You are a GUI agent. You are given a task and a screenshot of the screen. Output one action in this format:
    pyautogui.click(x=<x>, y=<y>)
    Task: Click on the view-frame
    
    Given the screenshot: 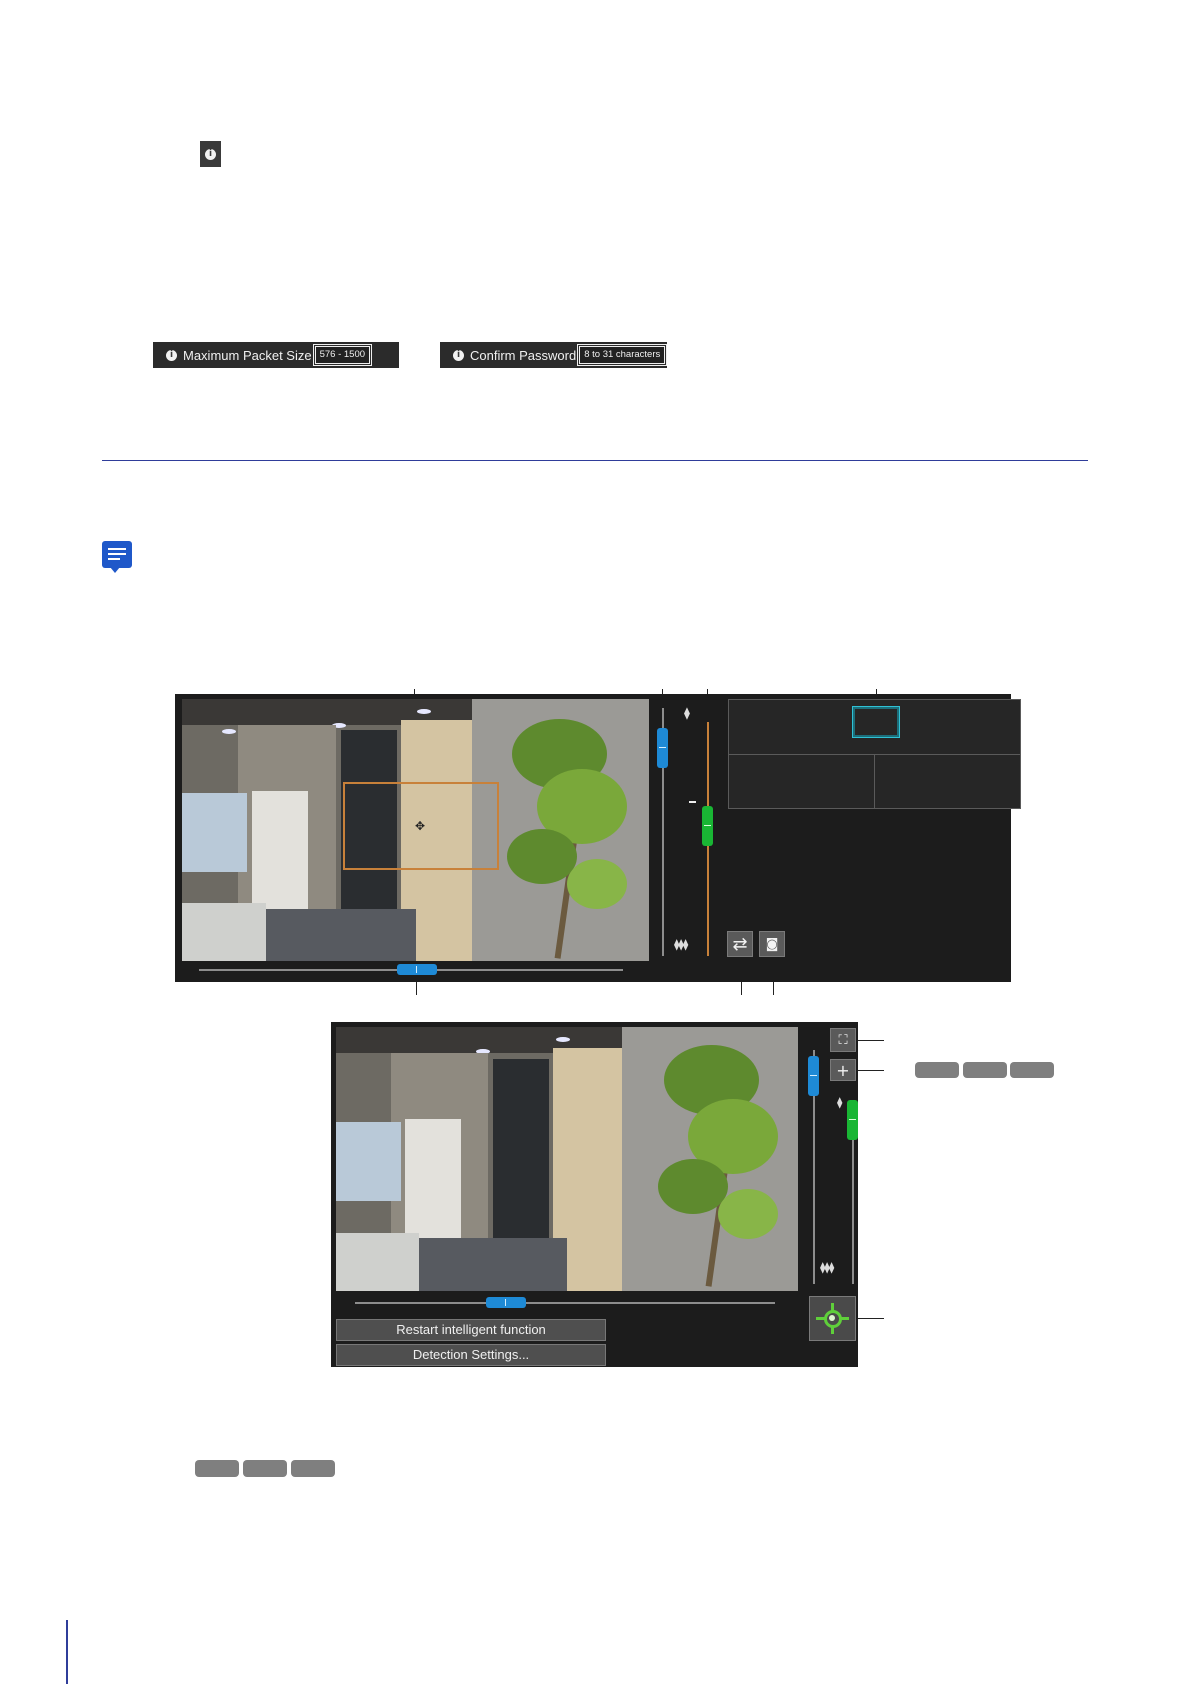 What is the action you would take?
    pyautogui.click(x=876, y=722)
    